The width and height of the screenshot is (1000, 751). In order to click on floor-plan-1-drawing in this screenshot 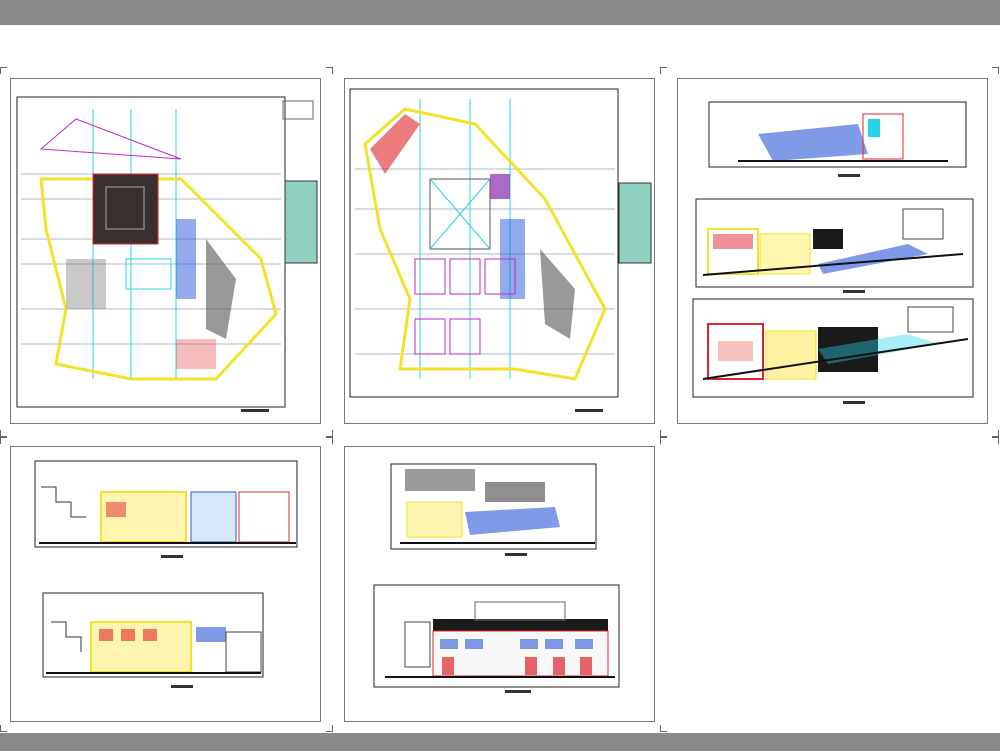, I will do `click(167, 254)`.